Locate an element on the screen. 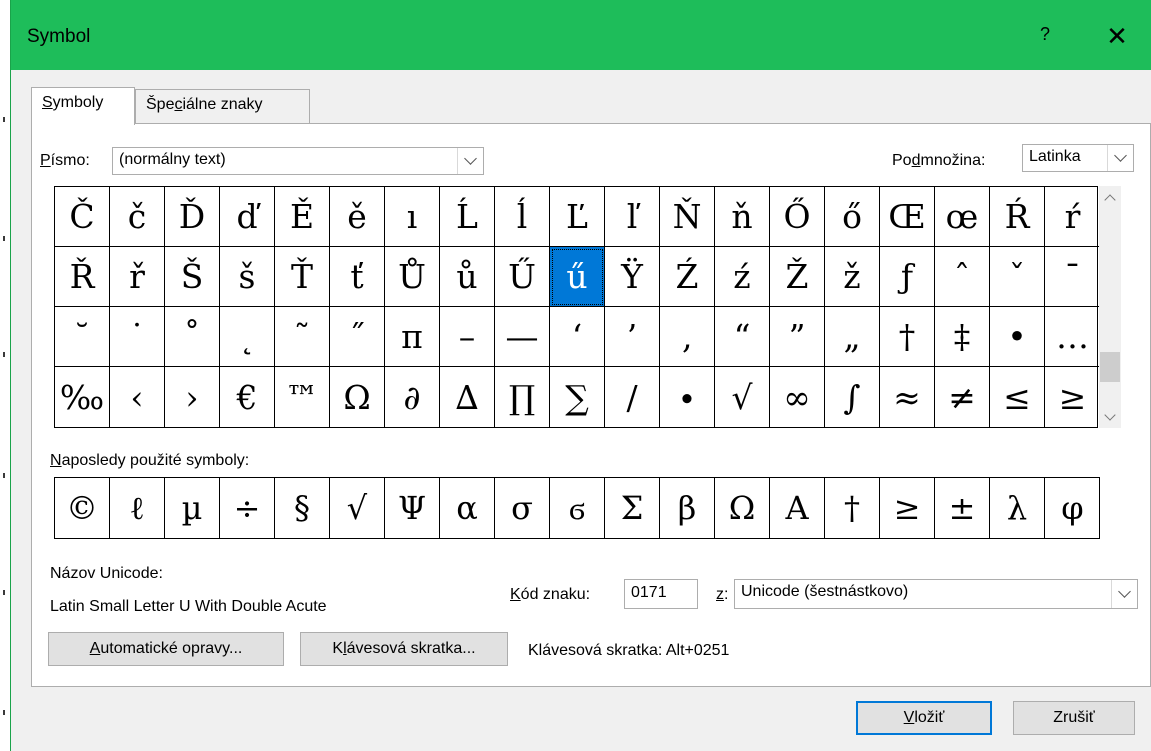 The image size is (1151, 751). symbol-cell: ≈ is located at coordinates (907, 397).